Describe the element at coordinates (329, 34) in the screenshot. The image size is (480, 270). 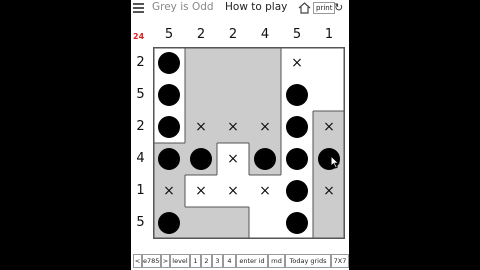
I see `column-clue: 1` at that location.